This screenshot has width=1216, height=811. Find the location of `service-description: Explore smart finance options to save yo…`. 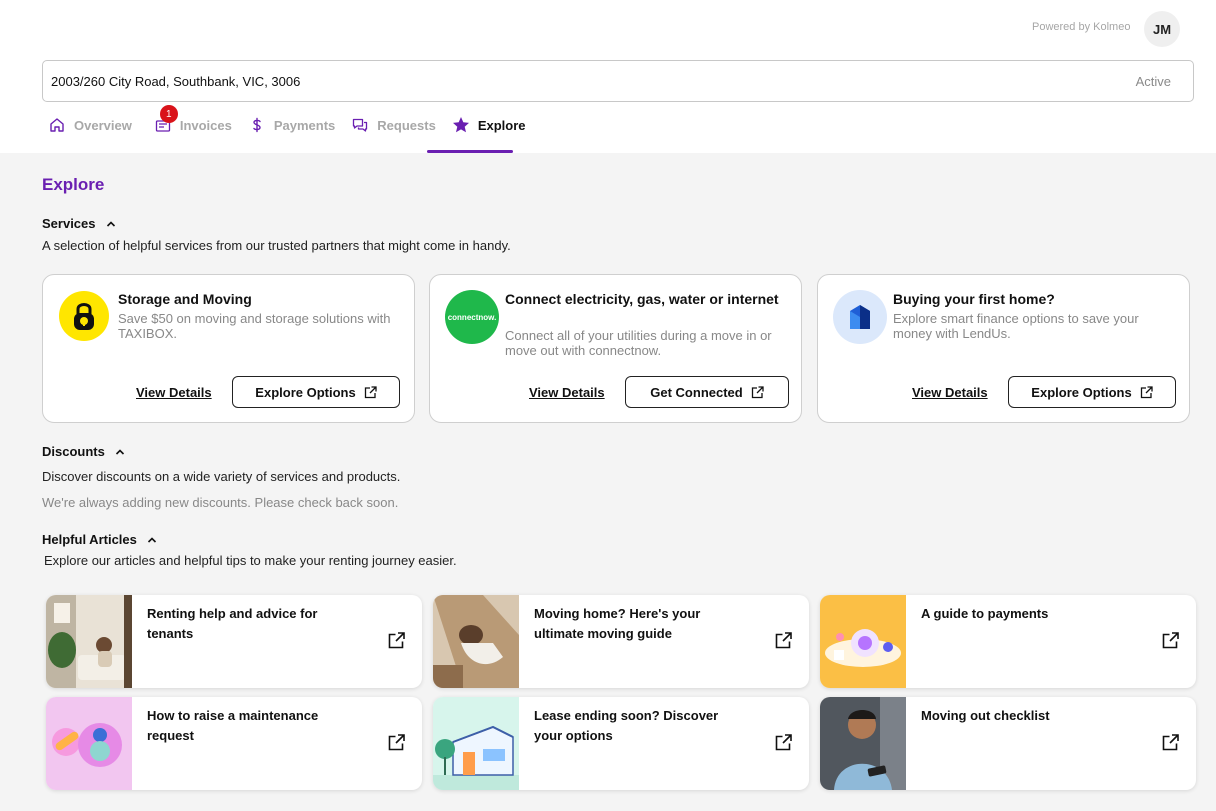

service-description: Explore smart finance options to save yo… is located at coordinates (1016, 326).